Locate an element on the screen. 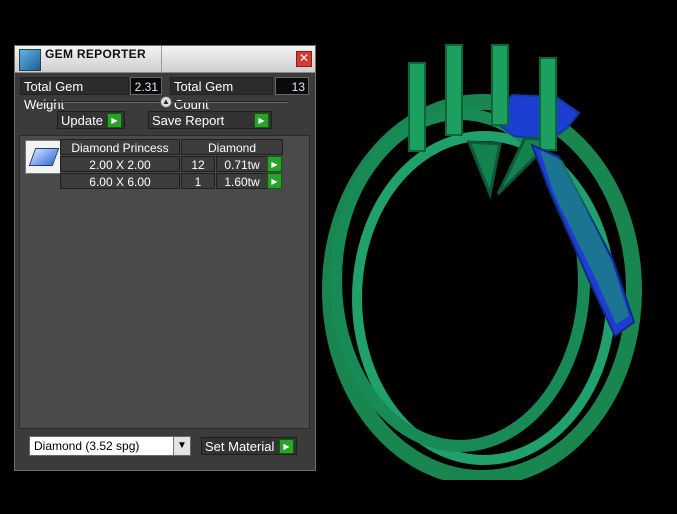 This screenshot has height=514, width=677. close-button: ✕ is located at coordinates (304, 59).